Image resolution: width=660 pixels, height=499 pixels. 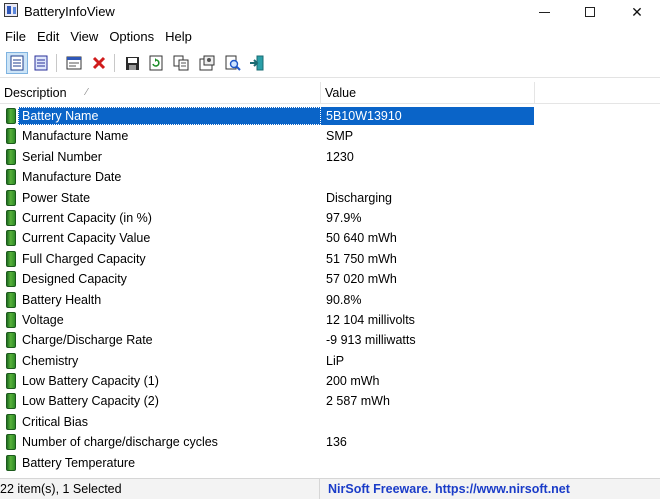 What do you see at coordinates (344, 217) in the screenshot?
I see `cell-value: 97.9%` at bounding box center [344, 217].